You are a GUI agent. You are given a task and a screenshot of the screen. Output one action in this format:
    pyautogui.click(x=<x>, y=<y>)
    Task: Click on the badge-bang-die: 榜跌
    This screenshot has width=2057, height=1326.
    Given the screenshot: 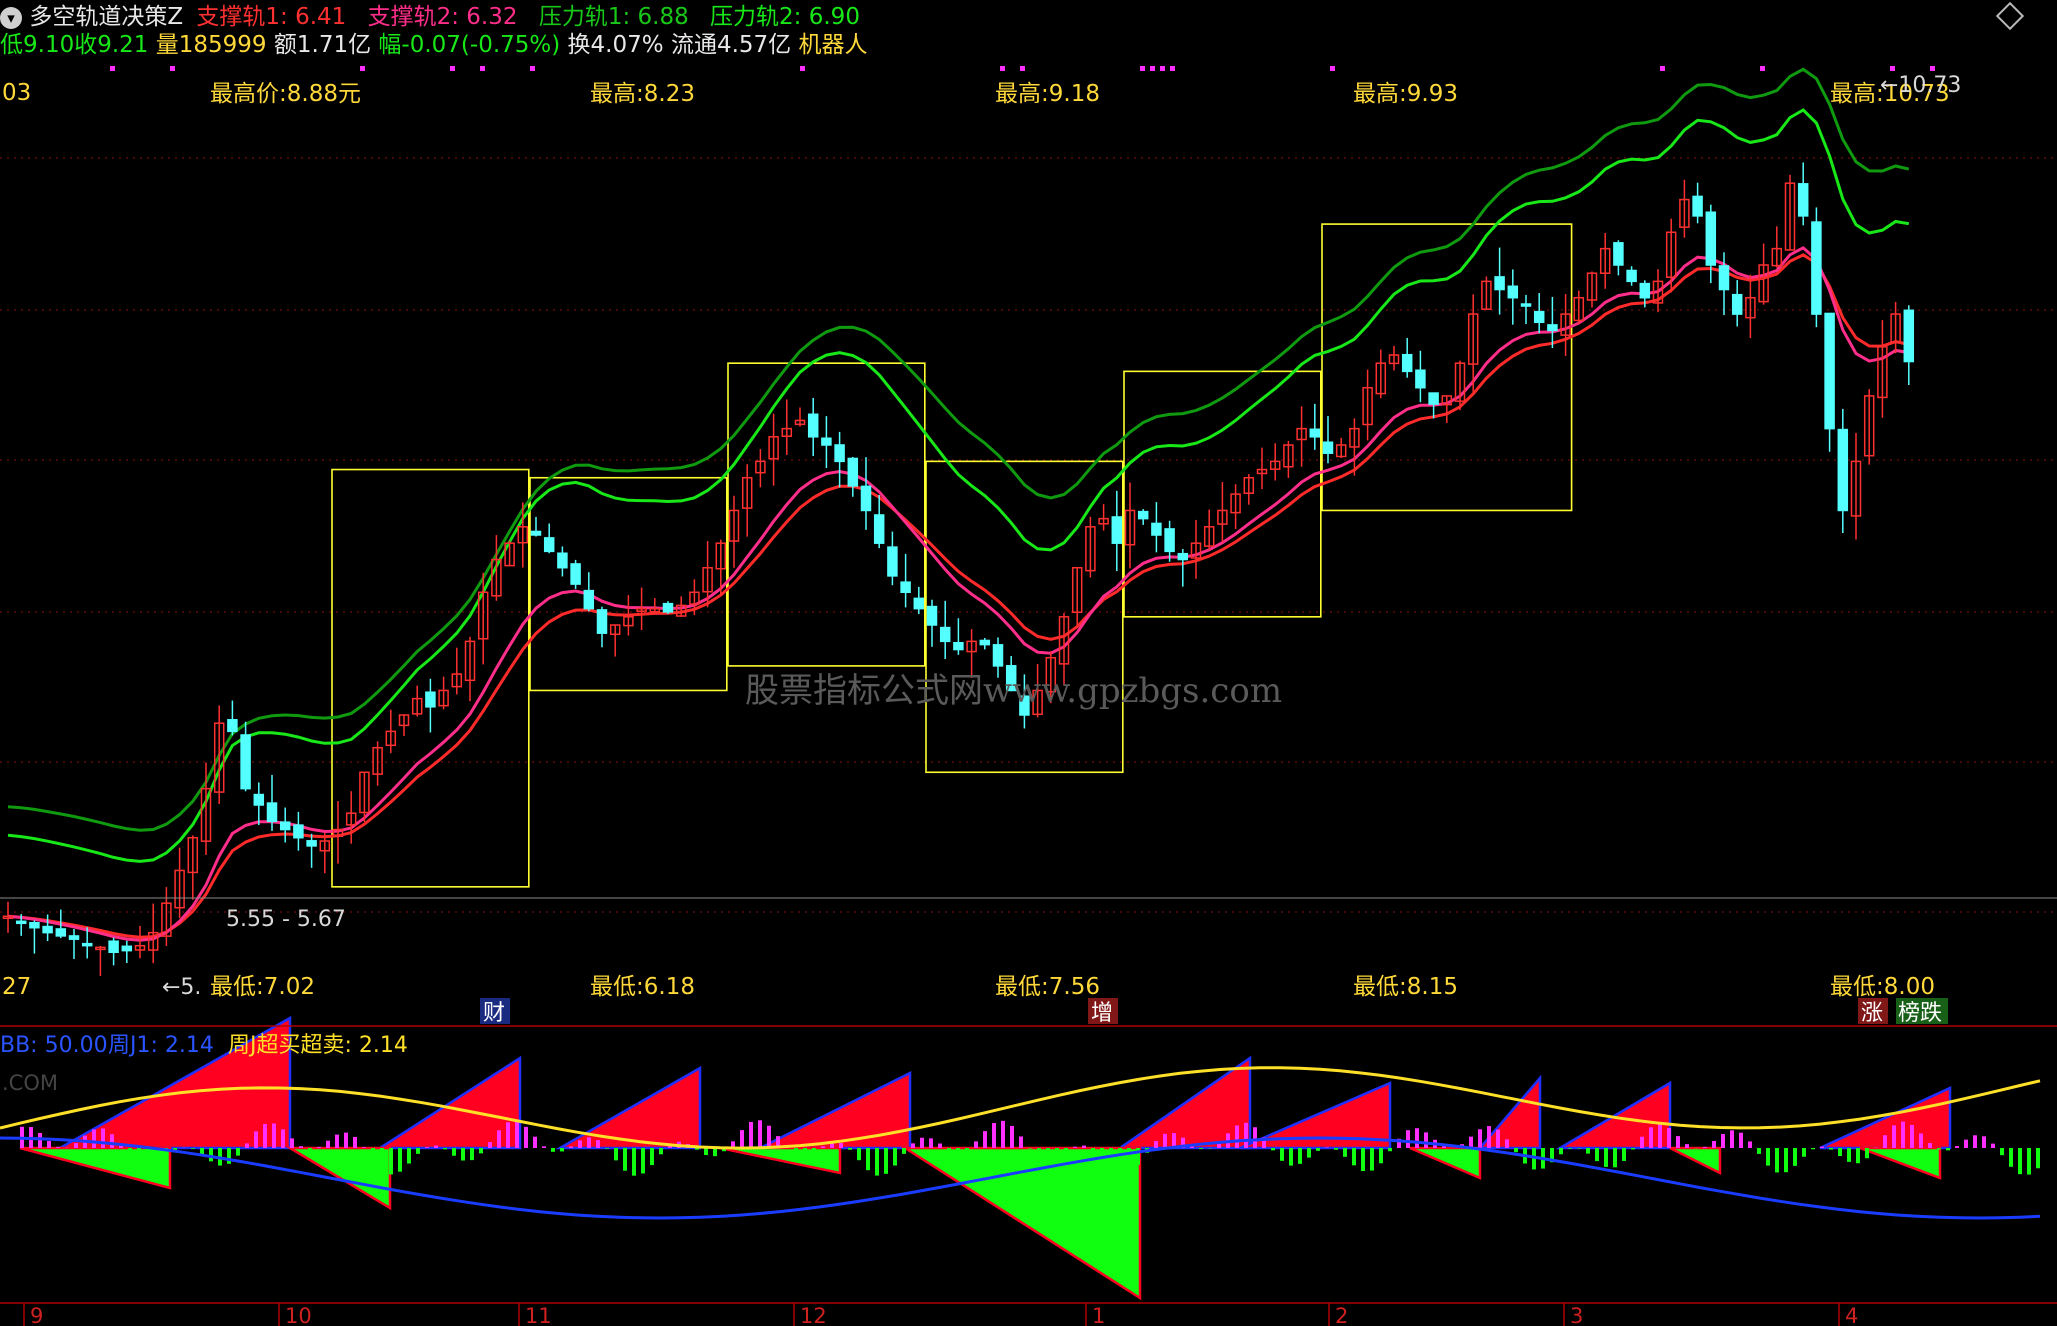 What is the action you would take?
    pyautogui.click(x=1922, y=1012)
    